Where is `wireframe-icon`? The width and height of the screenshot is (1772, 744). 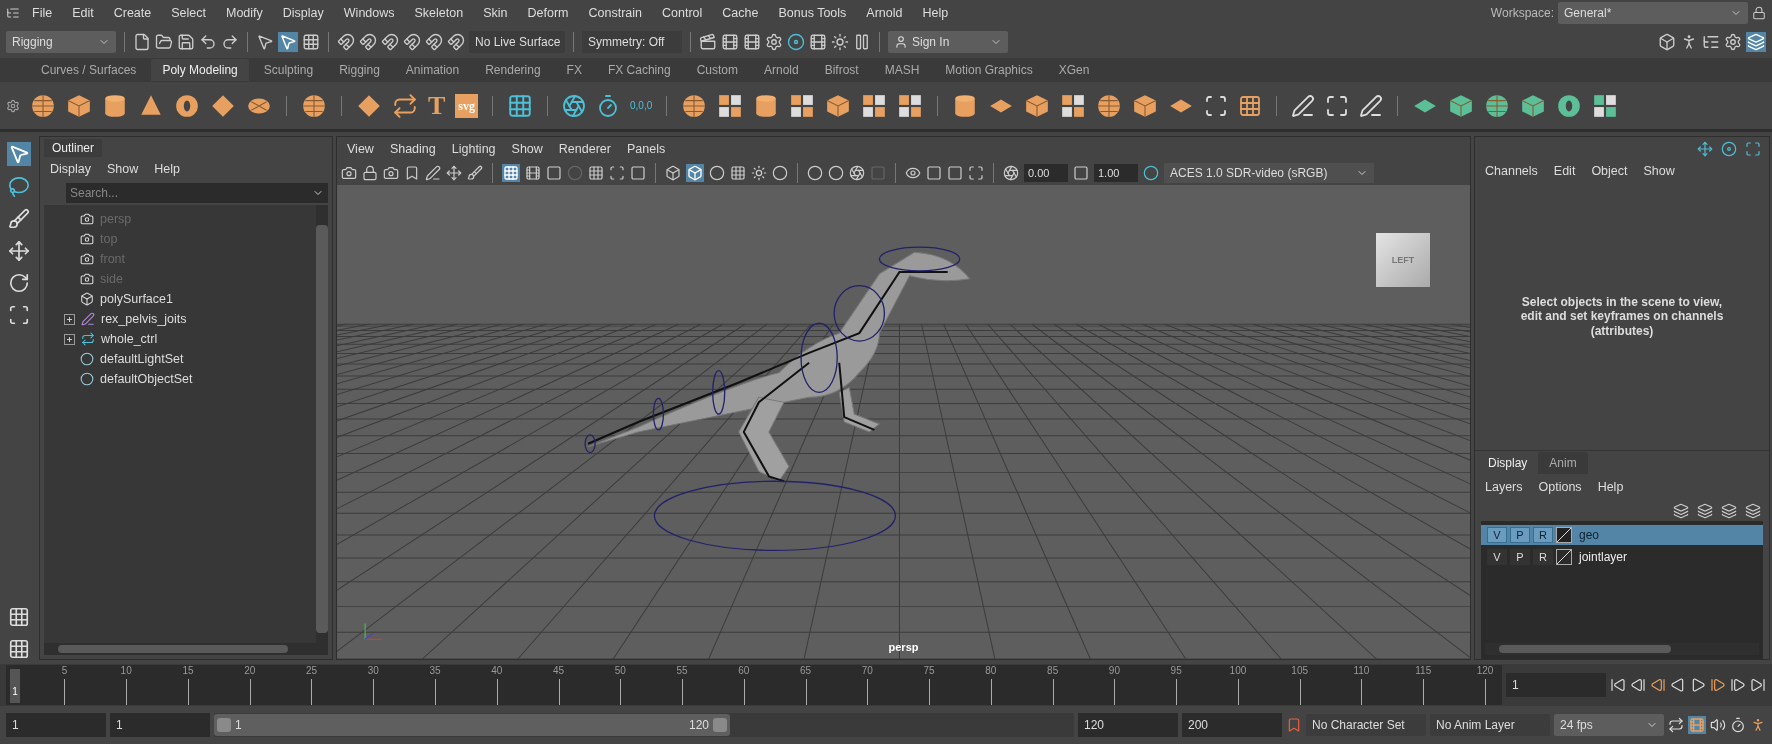 wireframe-icon is located at coordinates (673, 173).